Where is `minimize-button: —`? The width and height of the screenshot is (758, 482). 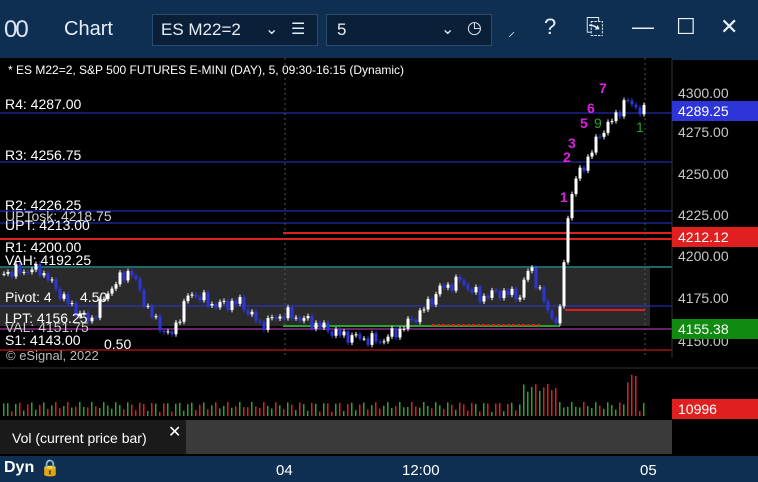
minimize-button: — is located at coordinates (643, 27).